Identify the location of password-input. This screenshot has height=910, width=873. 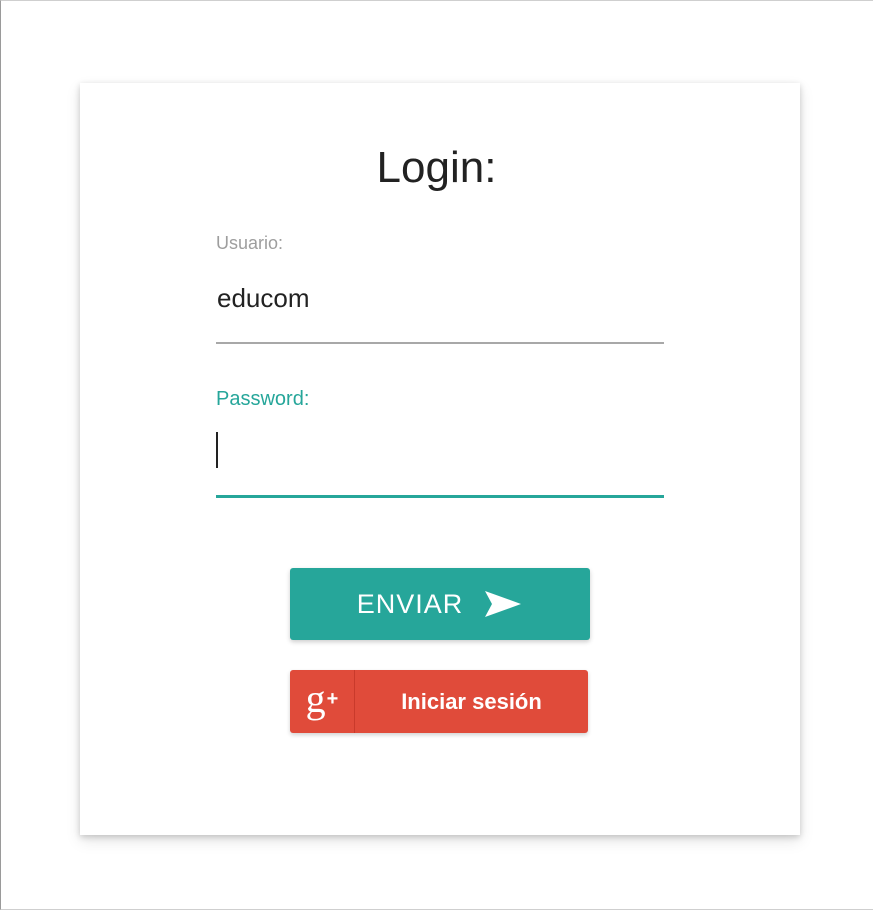
(217, 450).